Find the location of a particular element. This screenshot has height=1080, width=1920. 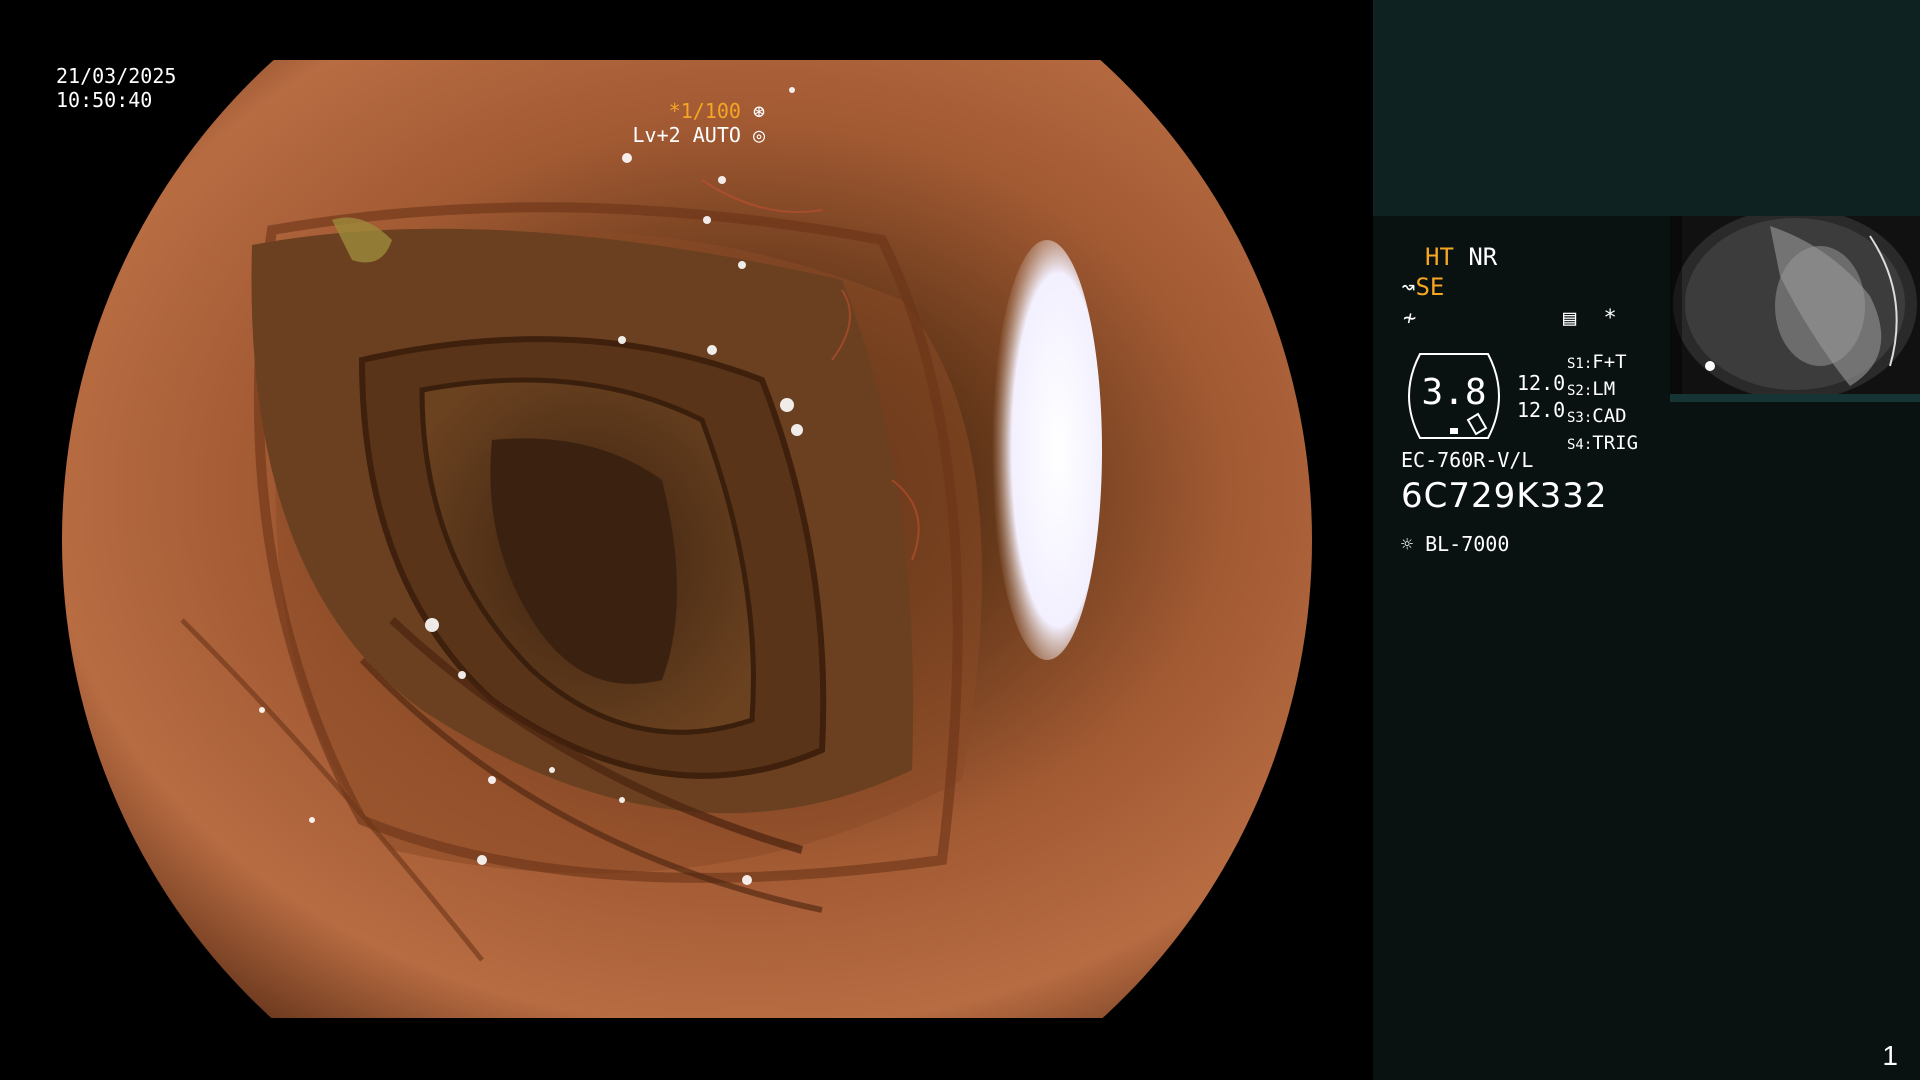

panel-icons: ▤ * is located at coordinates (1590, 318).